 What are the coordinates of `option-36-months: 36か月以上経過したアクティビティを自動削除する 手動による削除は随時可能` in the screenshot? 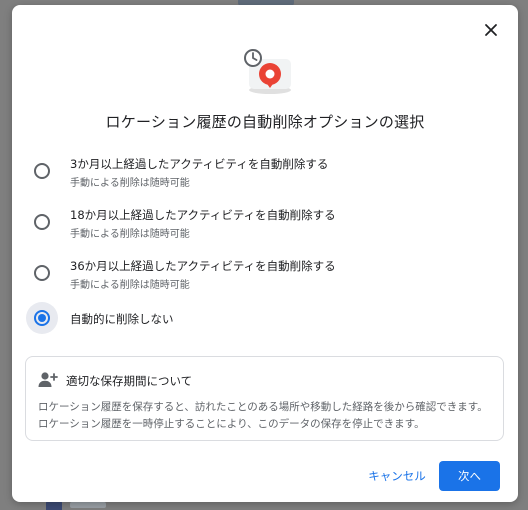 It's located at (261, 277).